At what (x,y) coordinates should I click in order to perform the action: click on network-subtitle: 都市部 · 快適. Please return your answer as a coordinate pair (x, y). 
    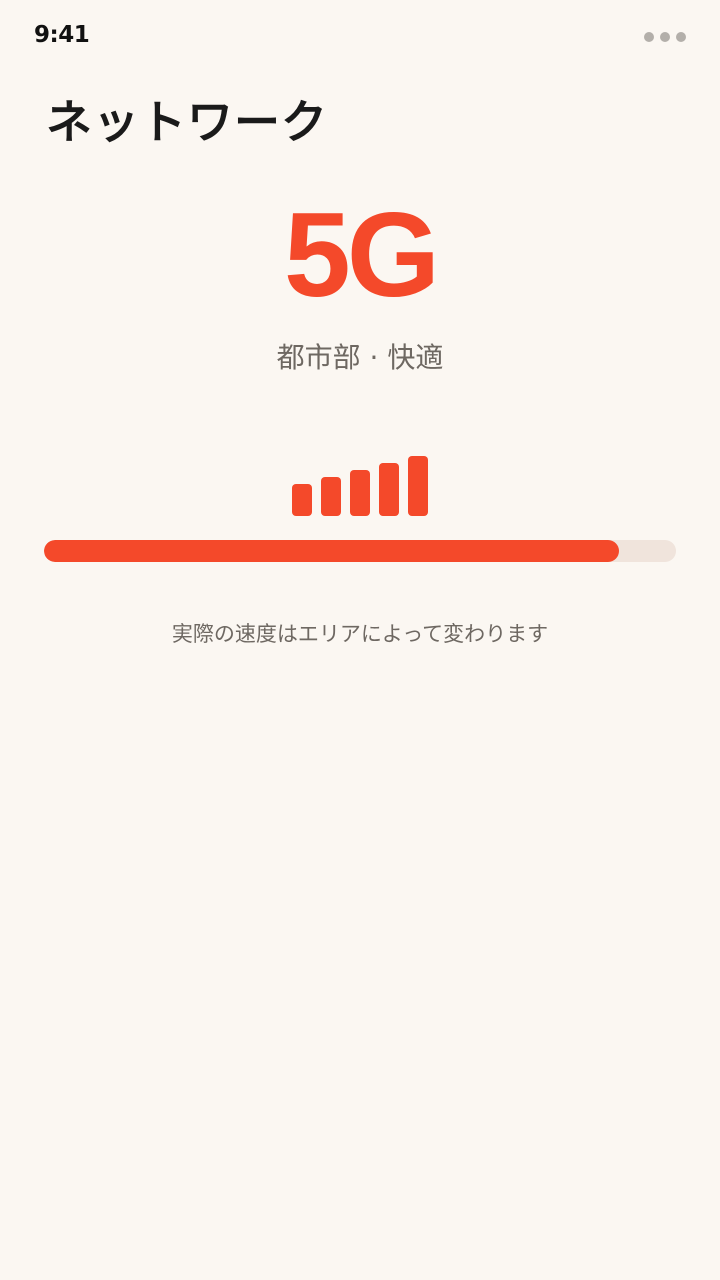
    Looking at the image, I should click on (360, 357).